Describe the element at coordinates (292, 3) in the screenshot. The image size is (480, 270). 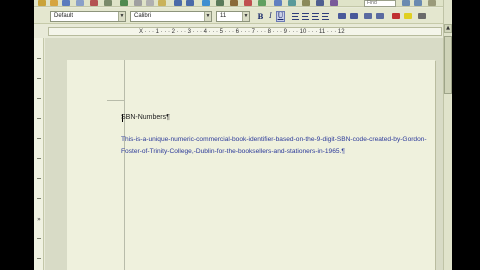
I see `navigator-icon` at that location.